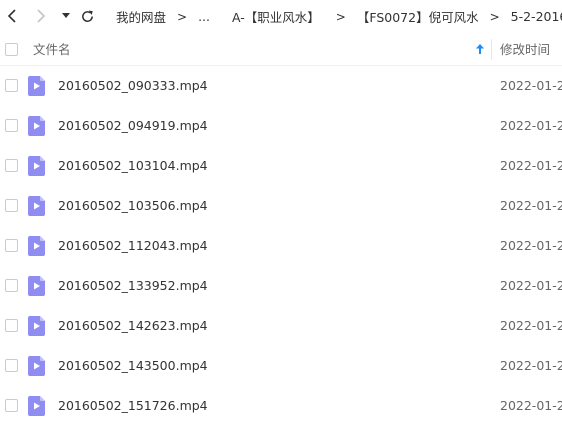  What do you see at coordinates (133, 165) in the screenshot?
I see `file-name: 20160502_103104.mp4` at bounding box center [133, 165].